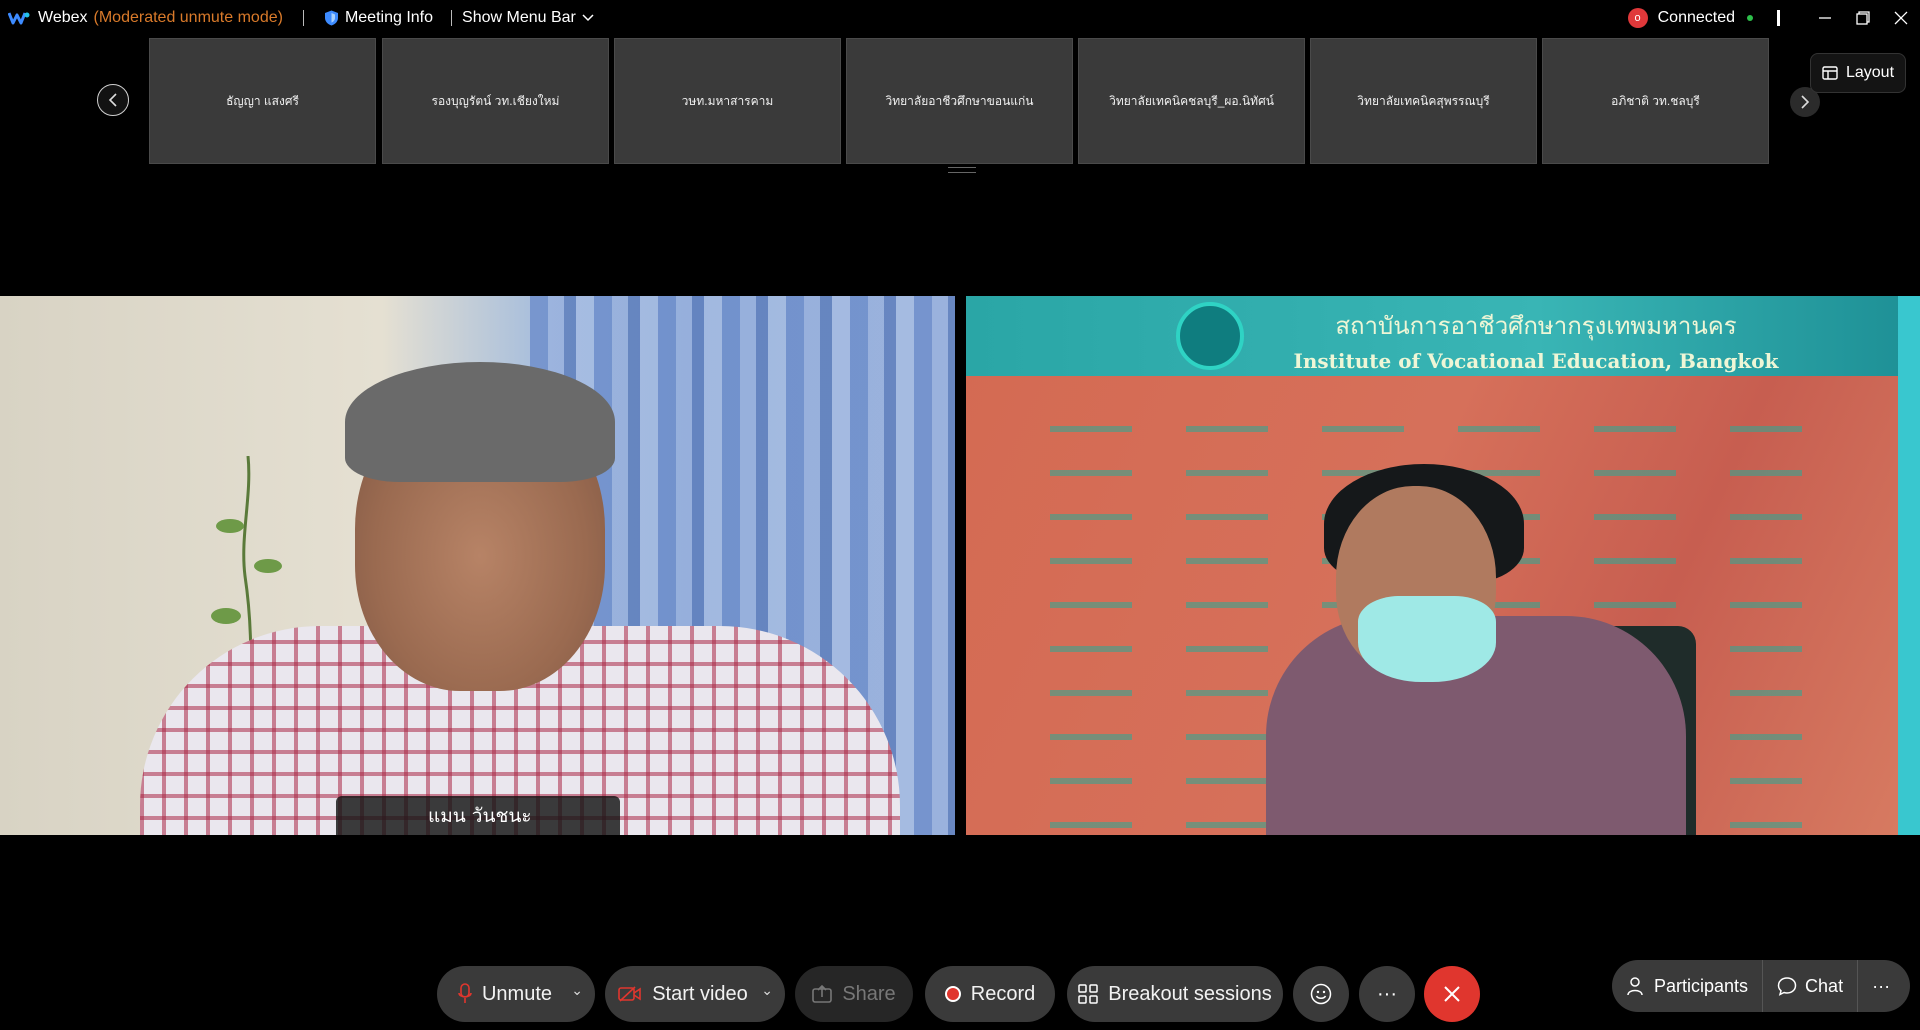 The width and height of the screenshot is (1920, 1030). I want to click on share-icon, so click(822, 994).